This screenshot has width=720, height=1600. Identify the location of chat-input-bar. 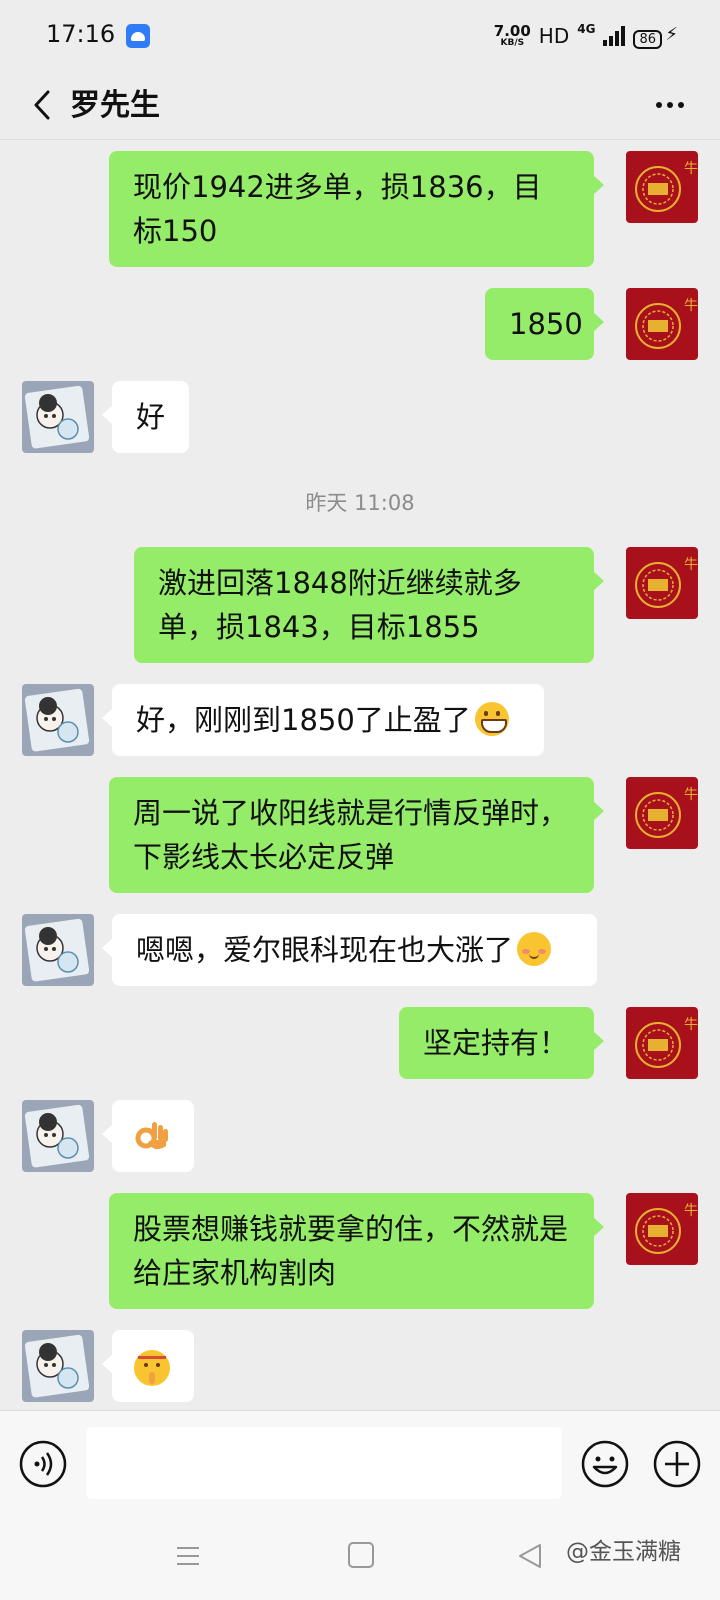
(360, 1465).